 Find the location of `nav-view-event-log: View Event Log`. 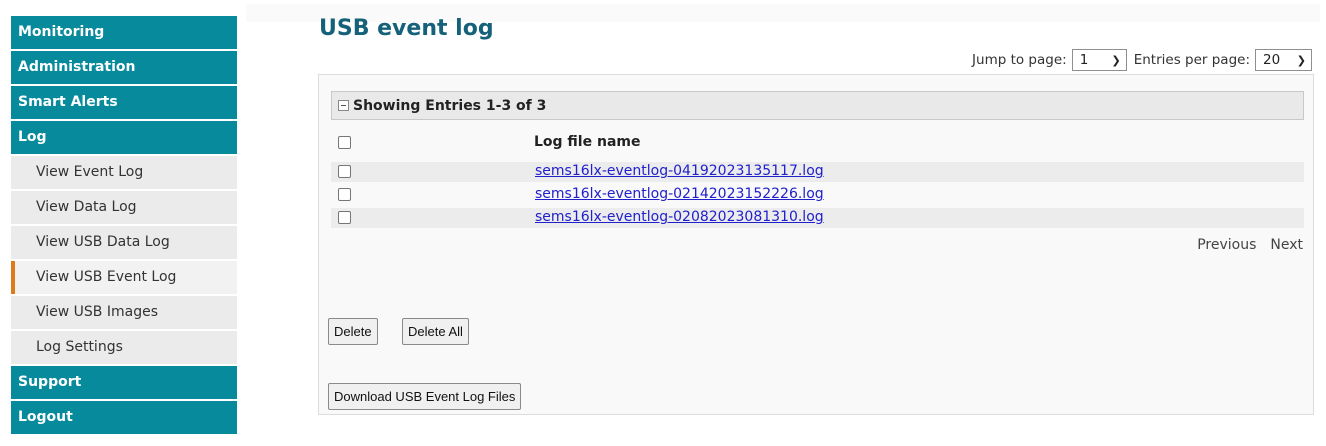

nav-view-event-log: View Event Log is located at coordinates (124, 173).